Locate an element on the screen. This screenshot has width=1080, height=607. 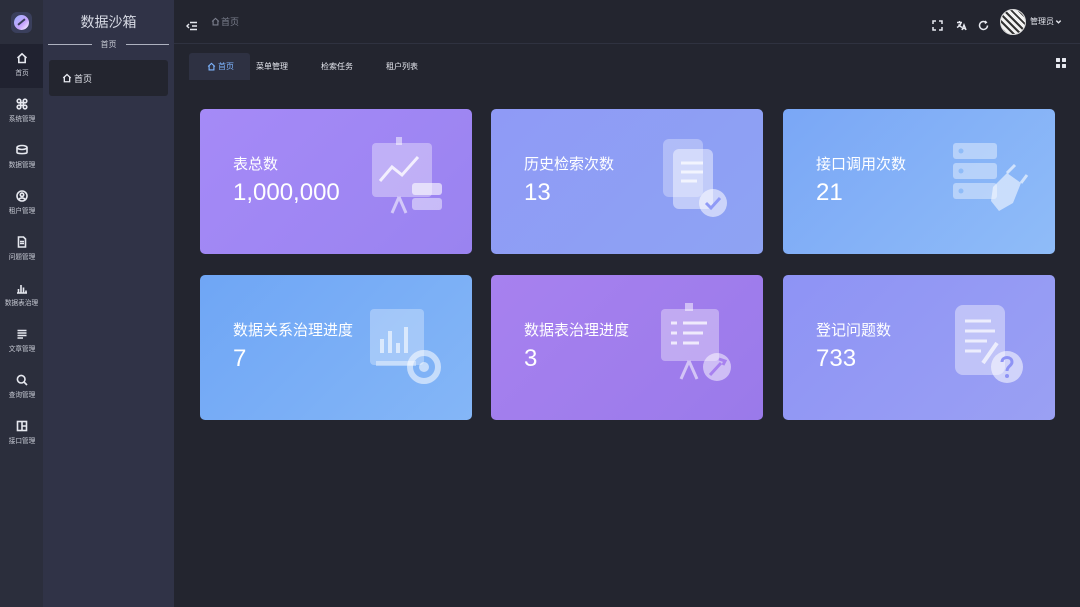
rail-label: 租户管理 is located at coordinates (21, 211).